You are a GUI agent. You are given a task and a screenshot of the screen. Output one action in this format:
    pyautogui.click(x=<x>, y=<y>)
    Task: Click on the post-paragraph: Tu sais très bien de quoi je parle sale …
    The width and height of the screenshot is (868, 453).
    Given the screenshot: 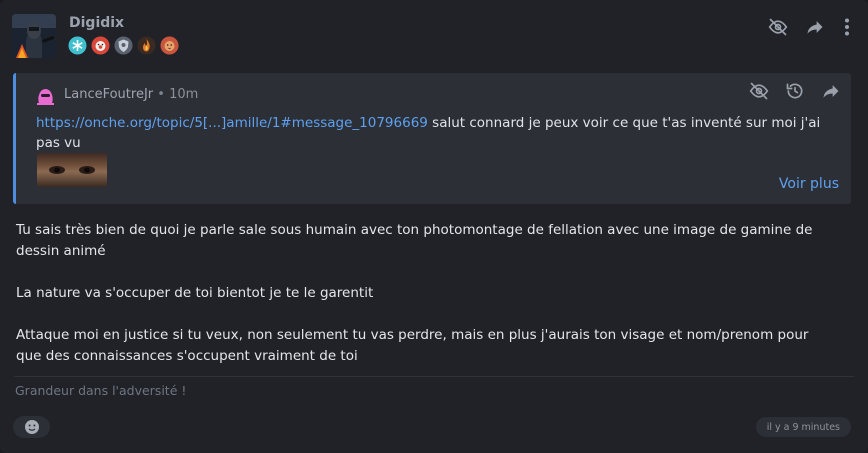 What is the action you would take?
    pyautogui.click(x=414, y=240)
    